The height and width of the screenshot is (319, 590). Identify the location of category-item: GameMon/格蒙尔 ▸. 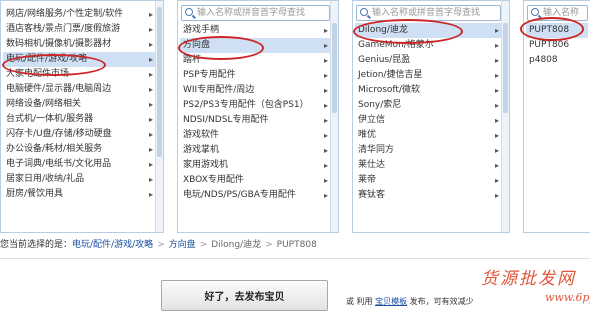
(428, 45).